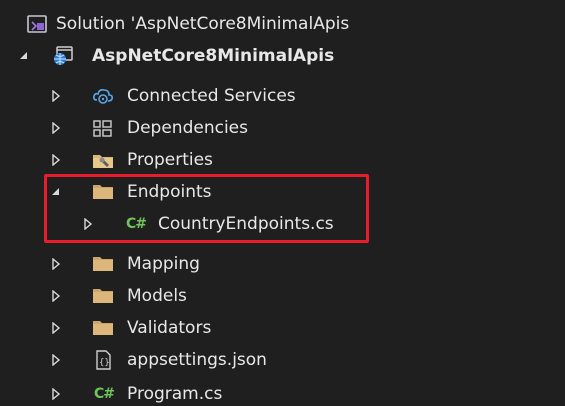 This screenshot has height=406, width=565. Describe the element at coordinates (282, 160) in the screenshot. I see `tree-item-properties: Properties` at that location.